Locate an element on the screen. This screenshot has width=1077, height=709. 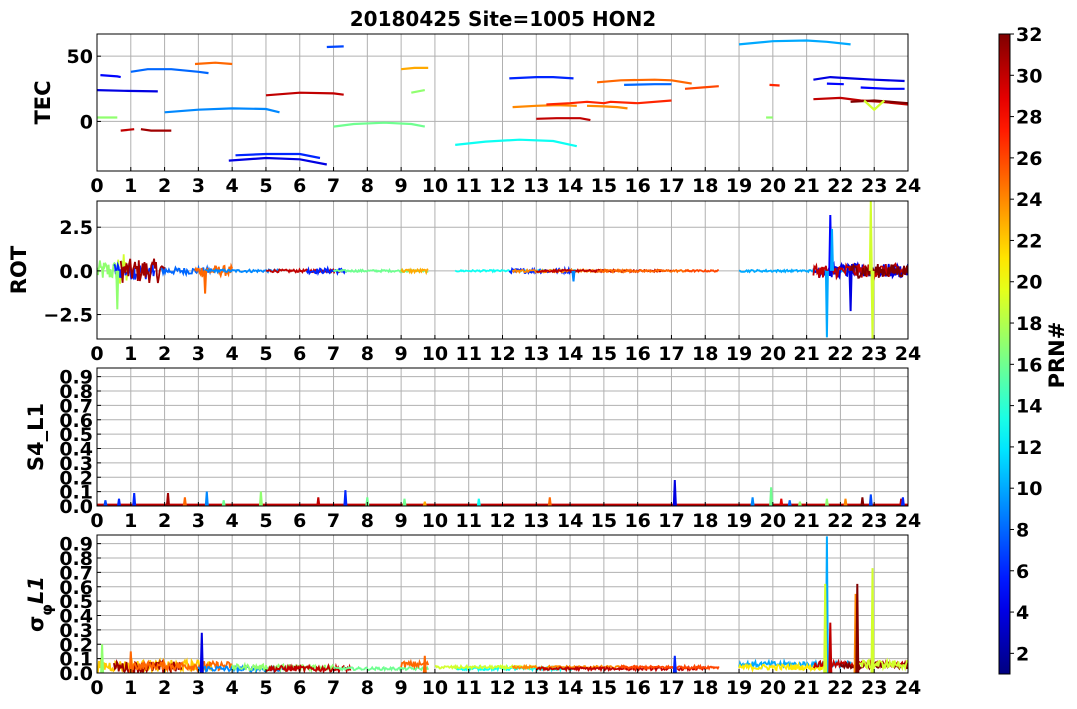
x-tick-label: 8 is located at coordinates (367, 186).